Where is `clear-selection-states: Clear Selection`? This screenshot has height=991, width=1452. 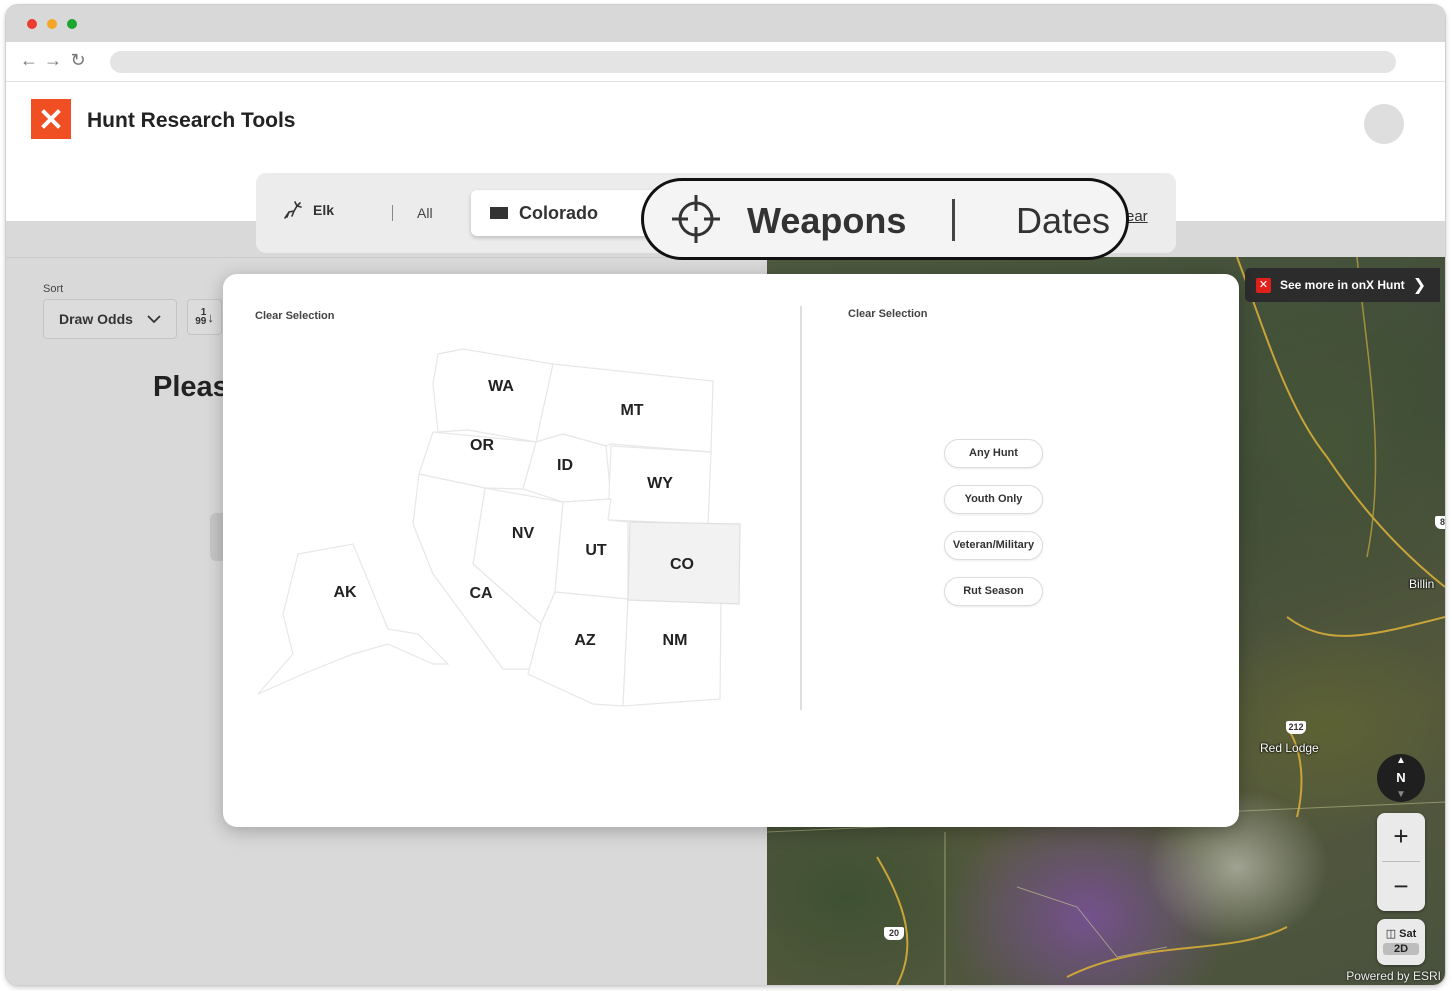 clear-selection-states: Clear Selection is located at coordinates (294, 316).